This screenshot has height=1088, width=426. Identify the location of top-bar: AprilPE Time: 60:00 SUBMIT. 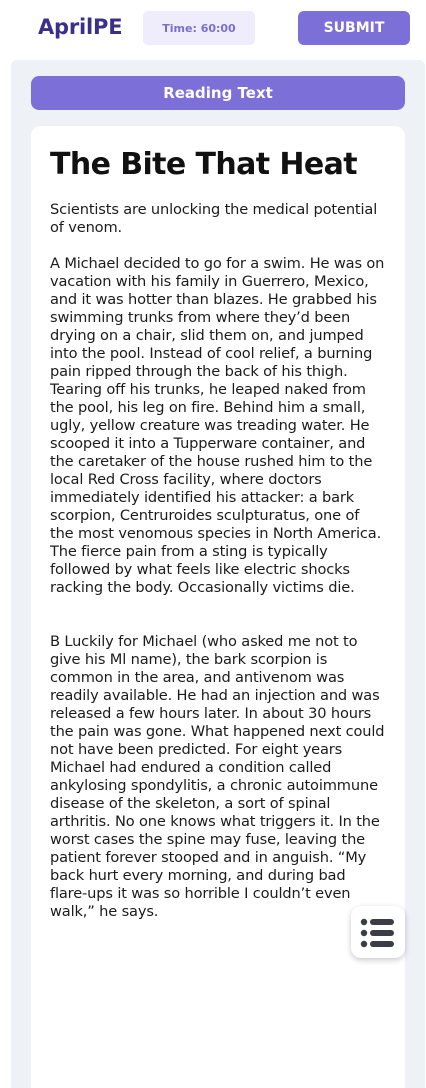
(213, 30).